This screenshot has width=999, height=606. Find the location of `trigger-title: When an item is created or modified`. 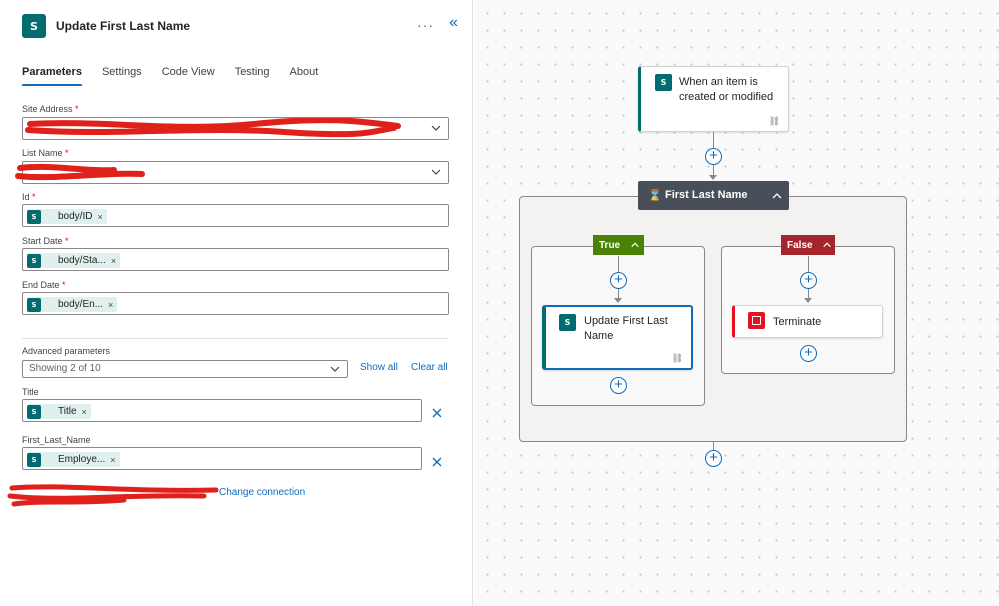

trigger-title: When an item is created or modified is located at coordinates (726, 89).